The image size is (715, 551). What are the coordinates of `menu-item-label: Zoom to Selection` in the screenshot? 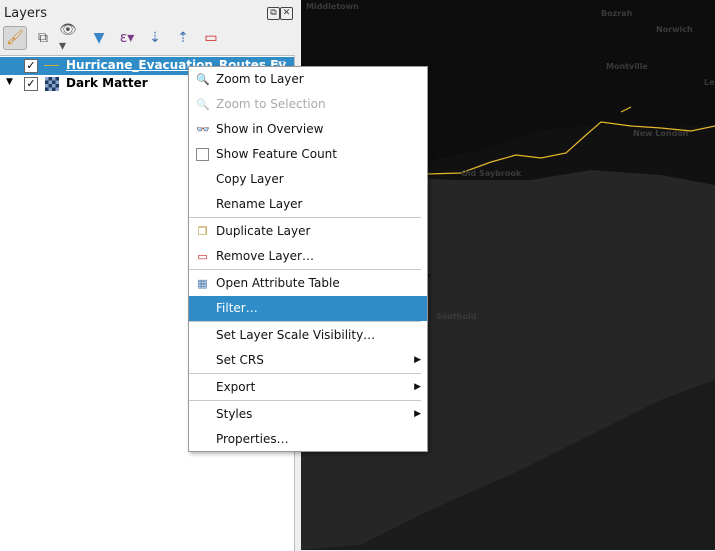 It's located at (271, 104).